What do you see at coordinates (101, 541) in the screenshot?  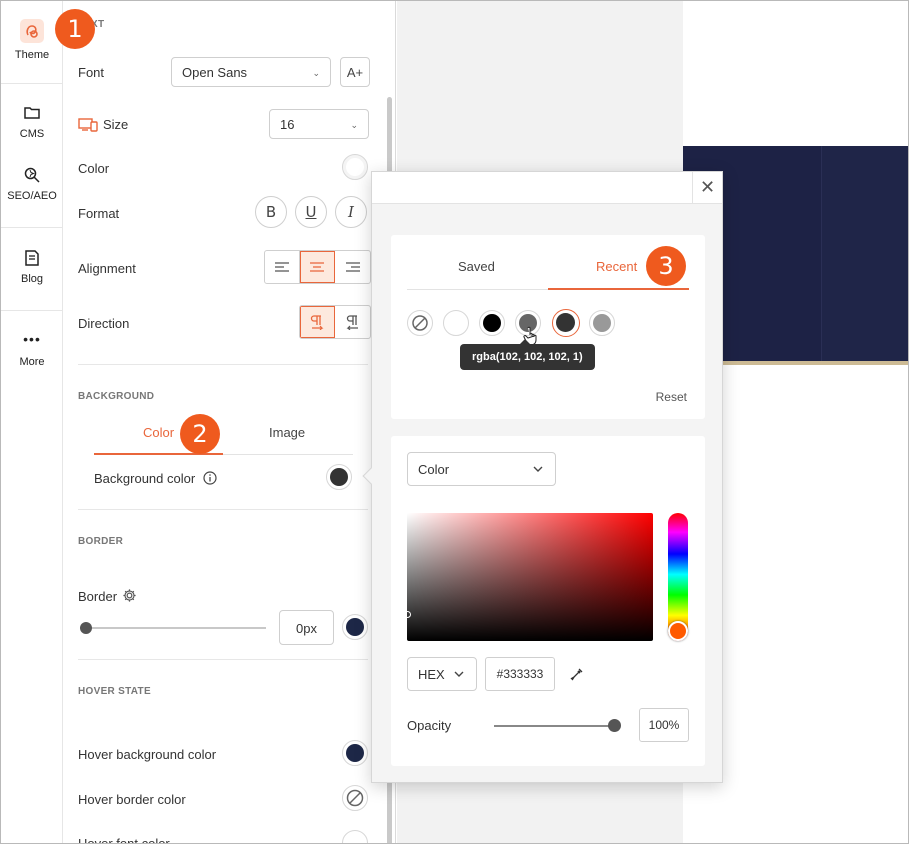 I see `border-section-title: BORDER` at bounding box center [101, 541].